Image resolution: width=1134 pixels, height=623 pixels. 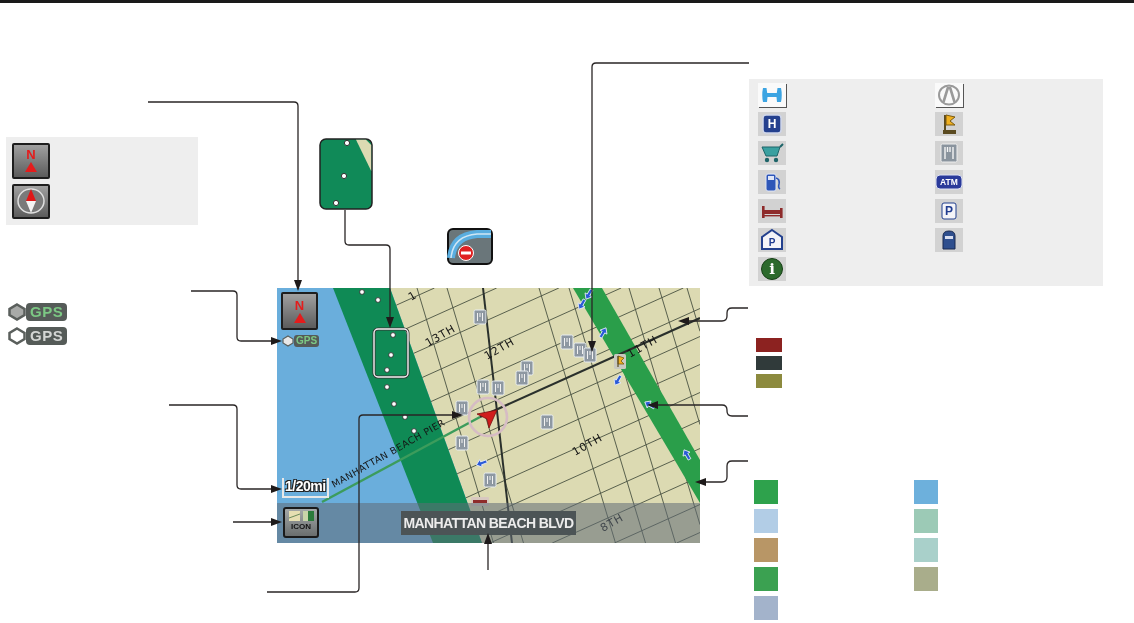 I want to click on icon-button: ICON, so click(x=301, y=522).